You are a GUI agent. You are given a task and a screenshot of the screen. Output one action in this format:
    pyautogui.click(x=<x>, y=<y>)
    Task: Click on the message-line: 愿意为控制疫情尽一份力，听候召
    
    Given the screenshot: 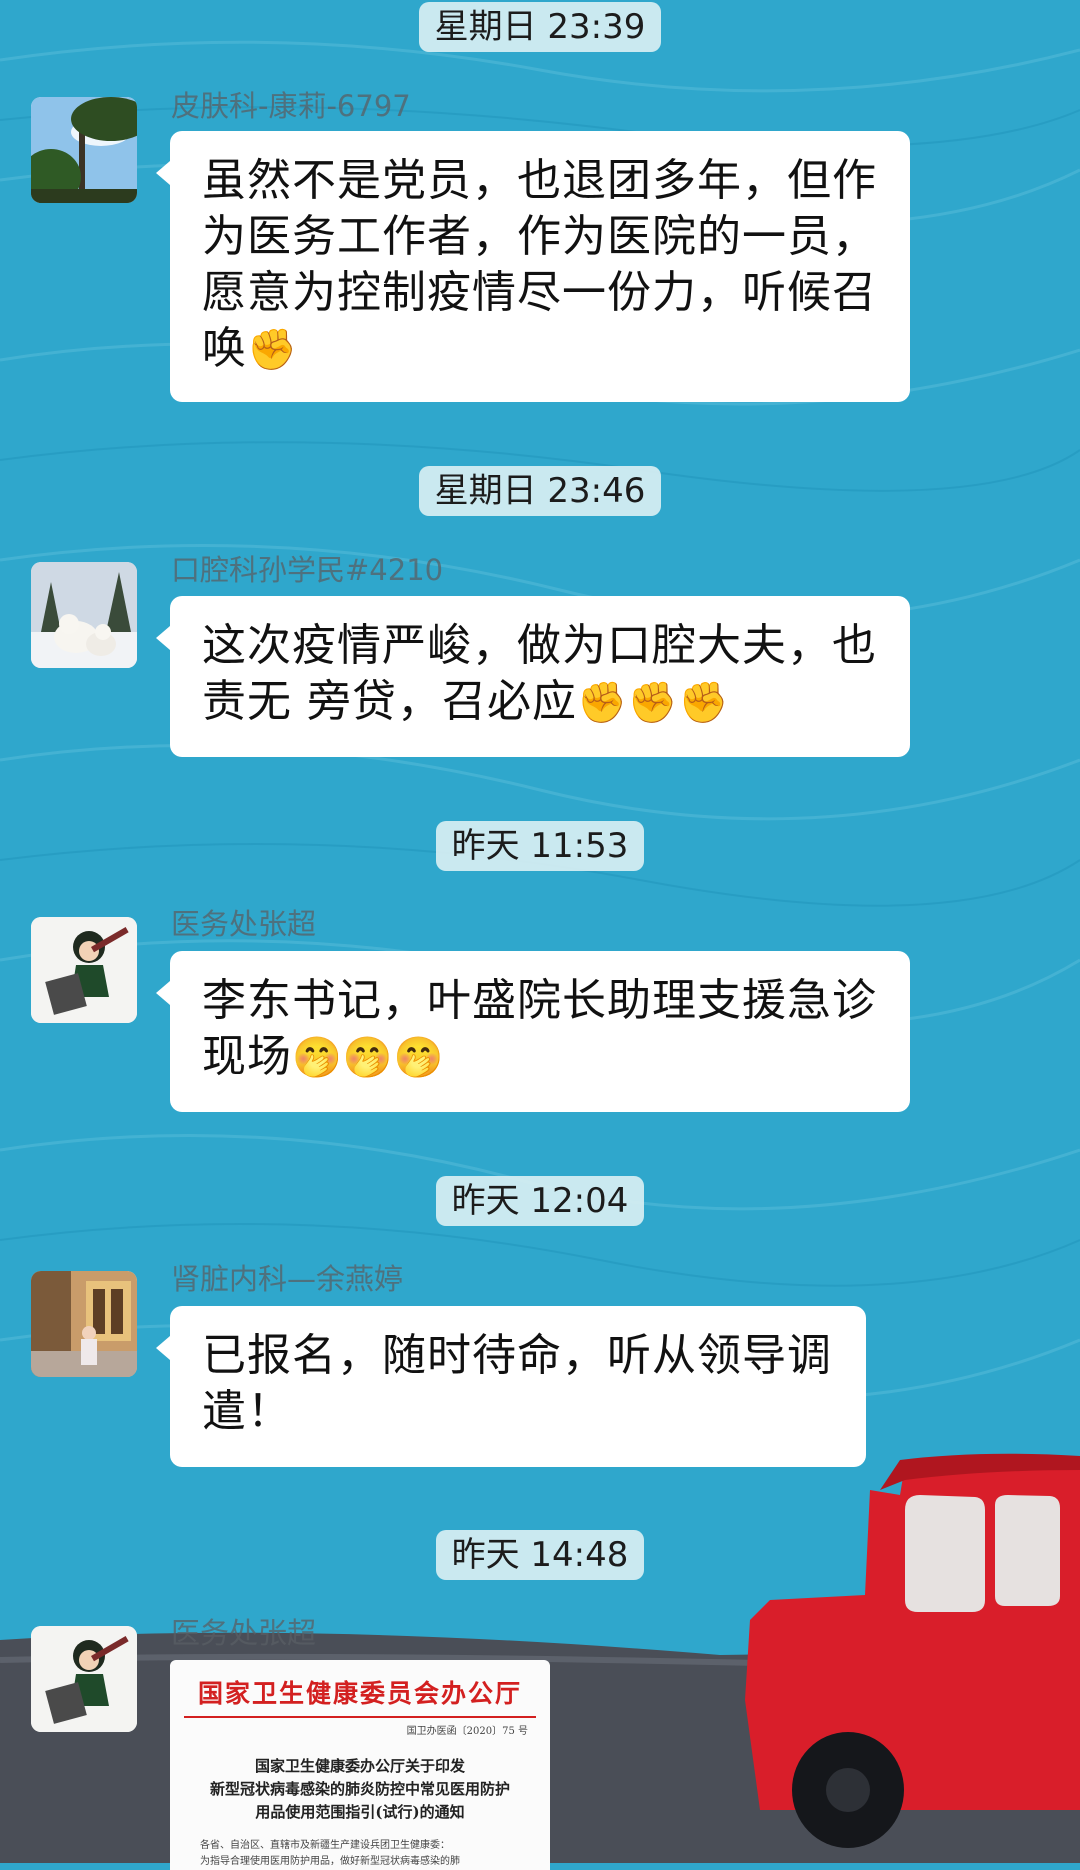 What is the action you would take?
    pyautogui.click(x=539, y=292)
    